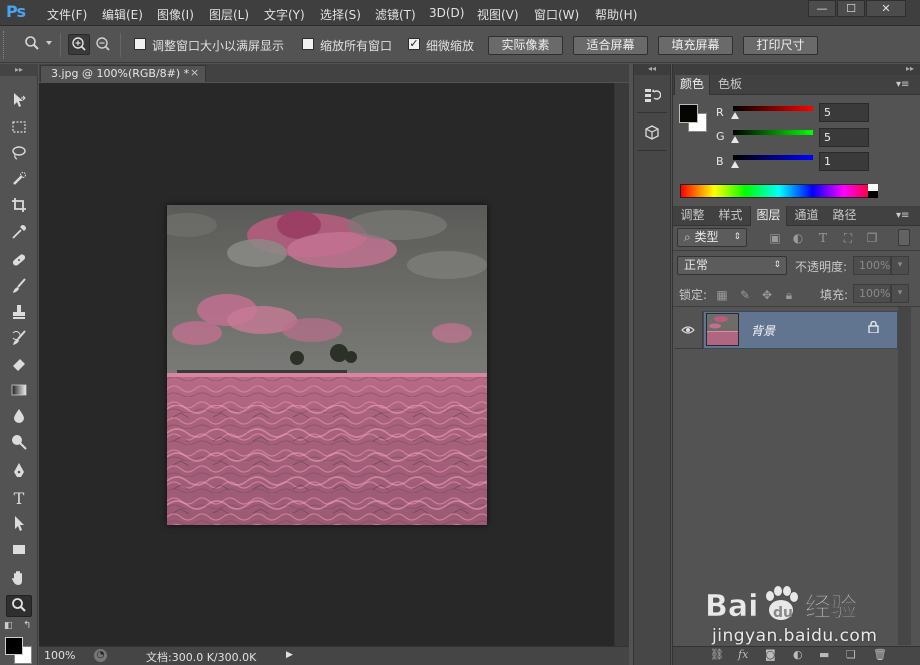 The height and width of the screenshot is (665, 920). What do you see at coordinates (8, 626) in the screenshot?
I see `default-colors-icon: ◧` at bounding box center [8, 626].